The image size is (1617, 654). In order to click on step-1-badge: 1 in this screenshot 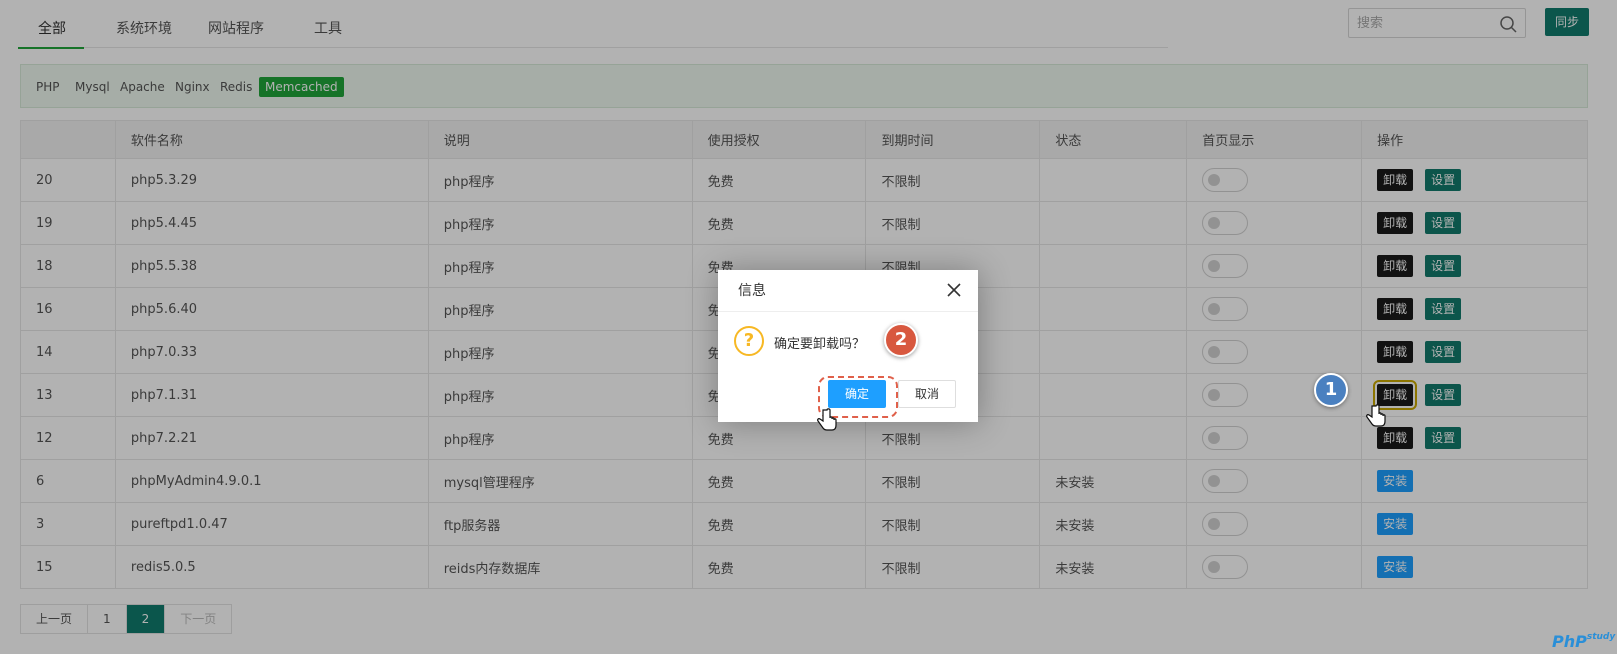, I will do `click(1331, 390)`.